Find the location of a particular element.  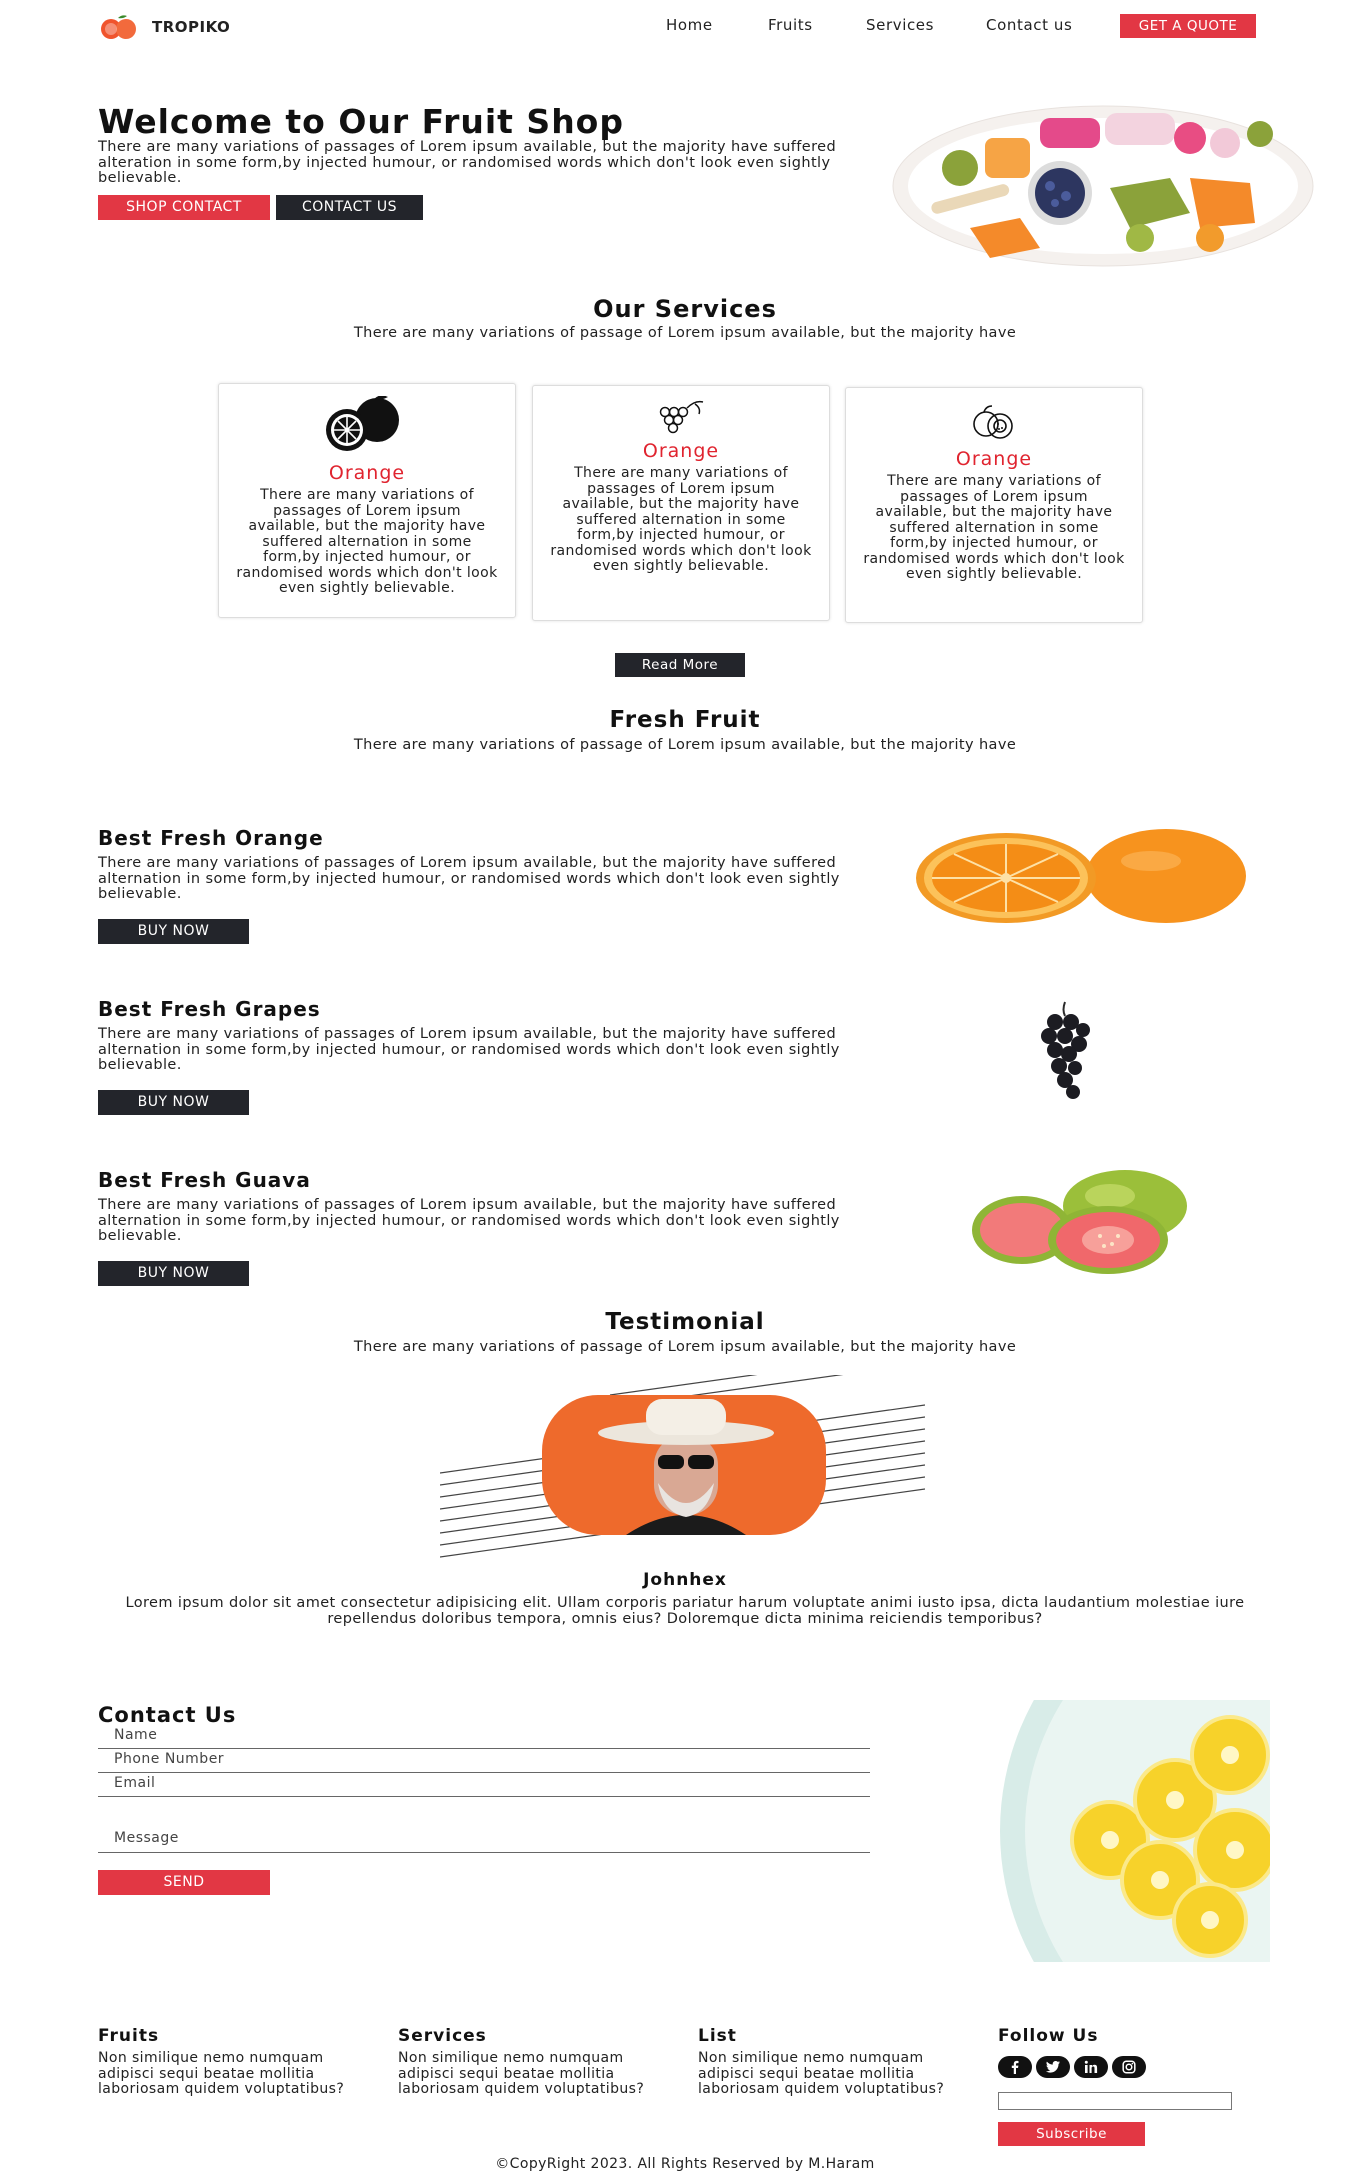

linkedin-icon is located at coordinates (1091, 2067).